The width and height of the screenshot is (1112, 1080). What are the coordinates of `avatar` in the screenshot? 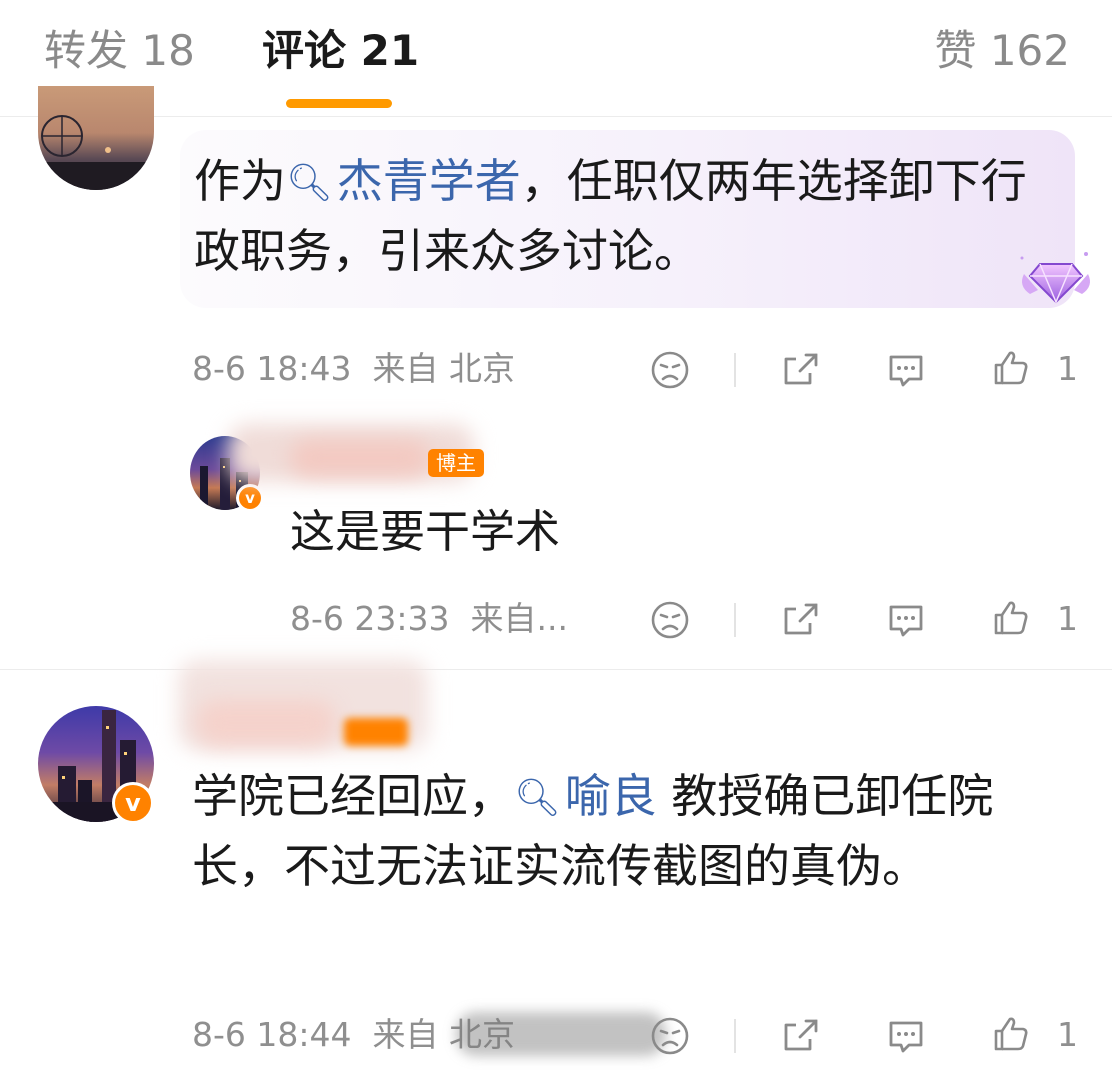 It's located at (96, 138).